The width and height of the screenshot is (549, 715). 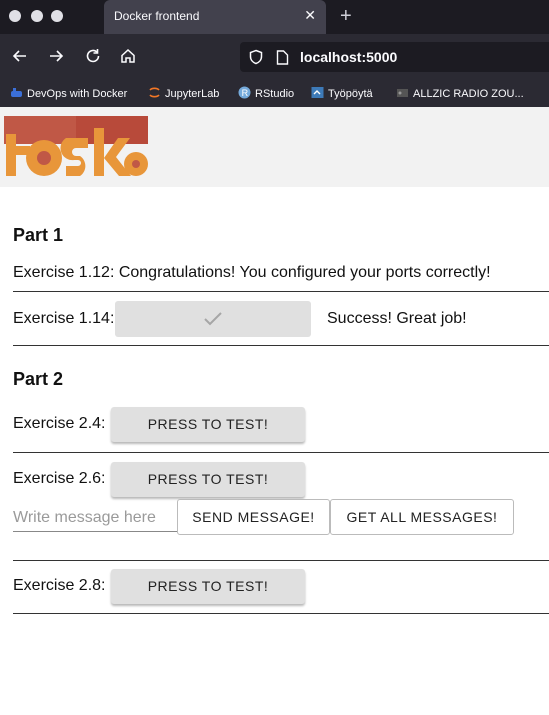 What do you see at coordinates (274, 147) in the screenshot?
I see `app-header` at bounding box center [274, 147].